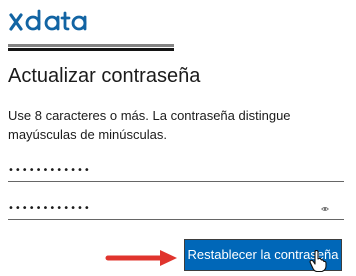  What do you see at coordinates (158, 170) in the screenshot?
I see `new-password-input` at bounding box center [158, 170].